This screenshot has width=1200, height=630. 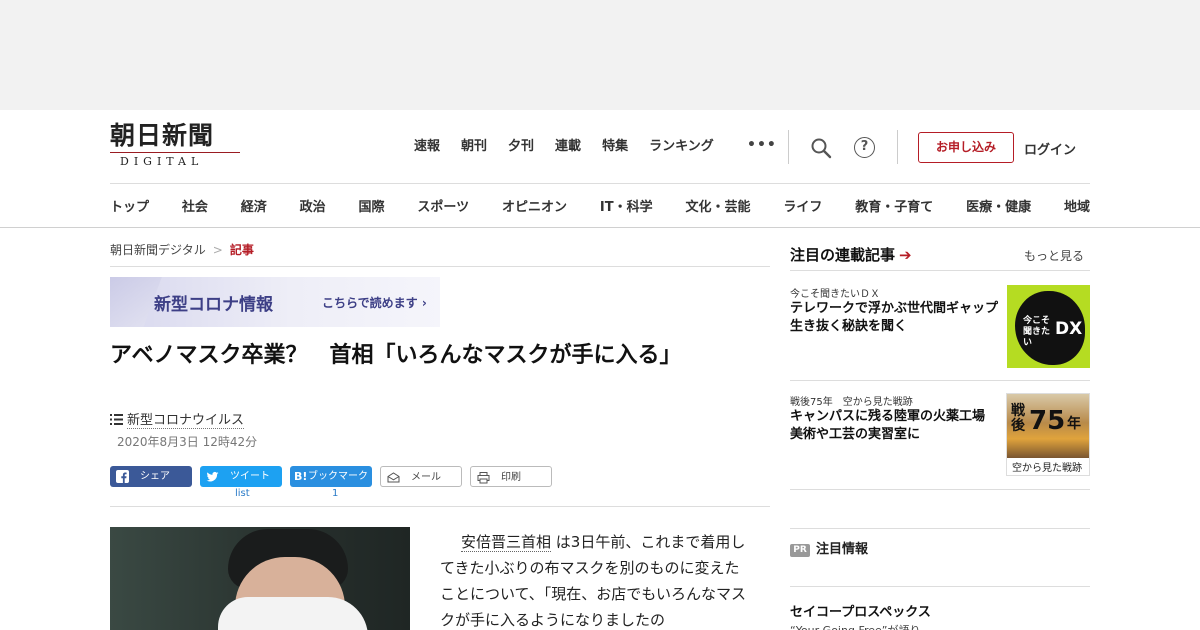 What do you see at coordinates (443, 205) in the screenshot?
I see `category-sports: スポーツ` at bounding box center [443, 205].